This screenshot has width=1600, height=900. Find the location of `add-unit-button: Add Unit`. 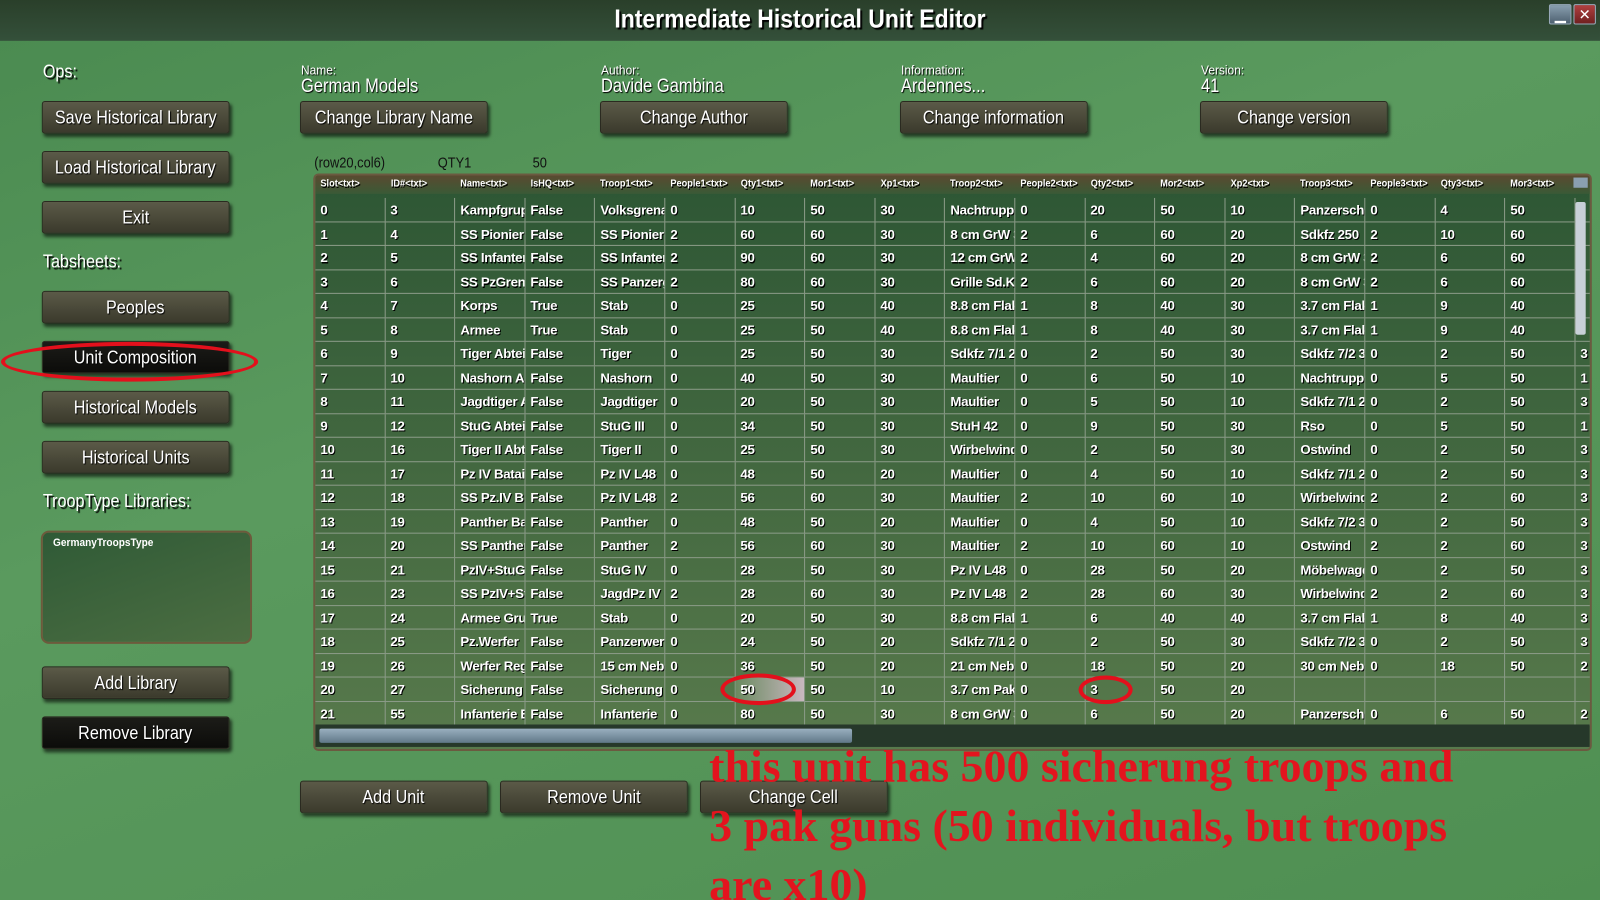

add-unit-button: Add Unit is located at coordinates (393, 797).